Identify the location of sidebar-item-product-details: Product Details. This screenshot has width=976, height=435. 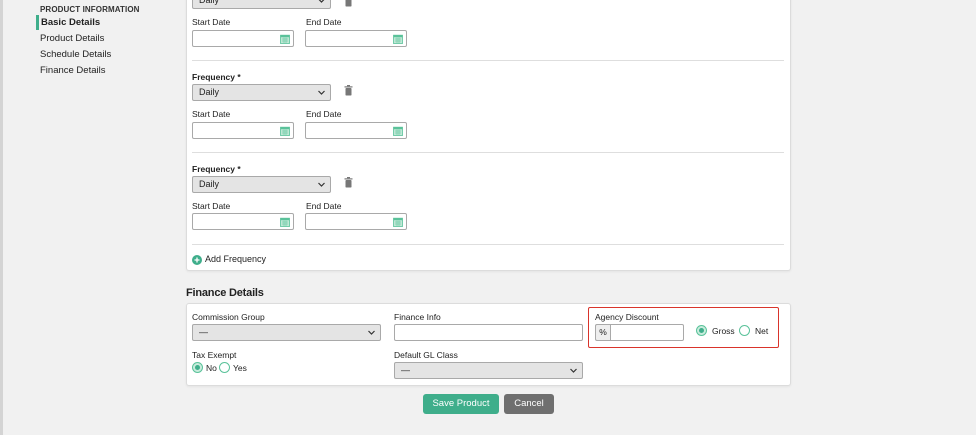
(96, 38).